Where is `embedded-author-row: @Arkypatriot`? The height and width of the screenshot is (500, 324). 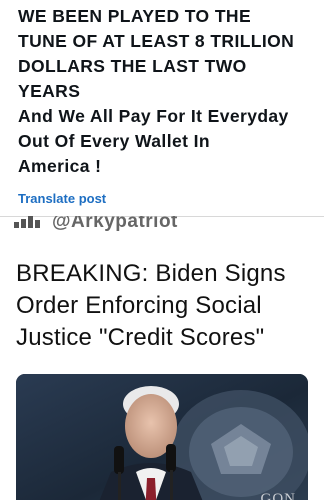
embedded-author-row: @Arkypatriot is located at coordinates (96, 225).